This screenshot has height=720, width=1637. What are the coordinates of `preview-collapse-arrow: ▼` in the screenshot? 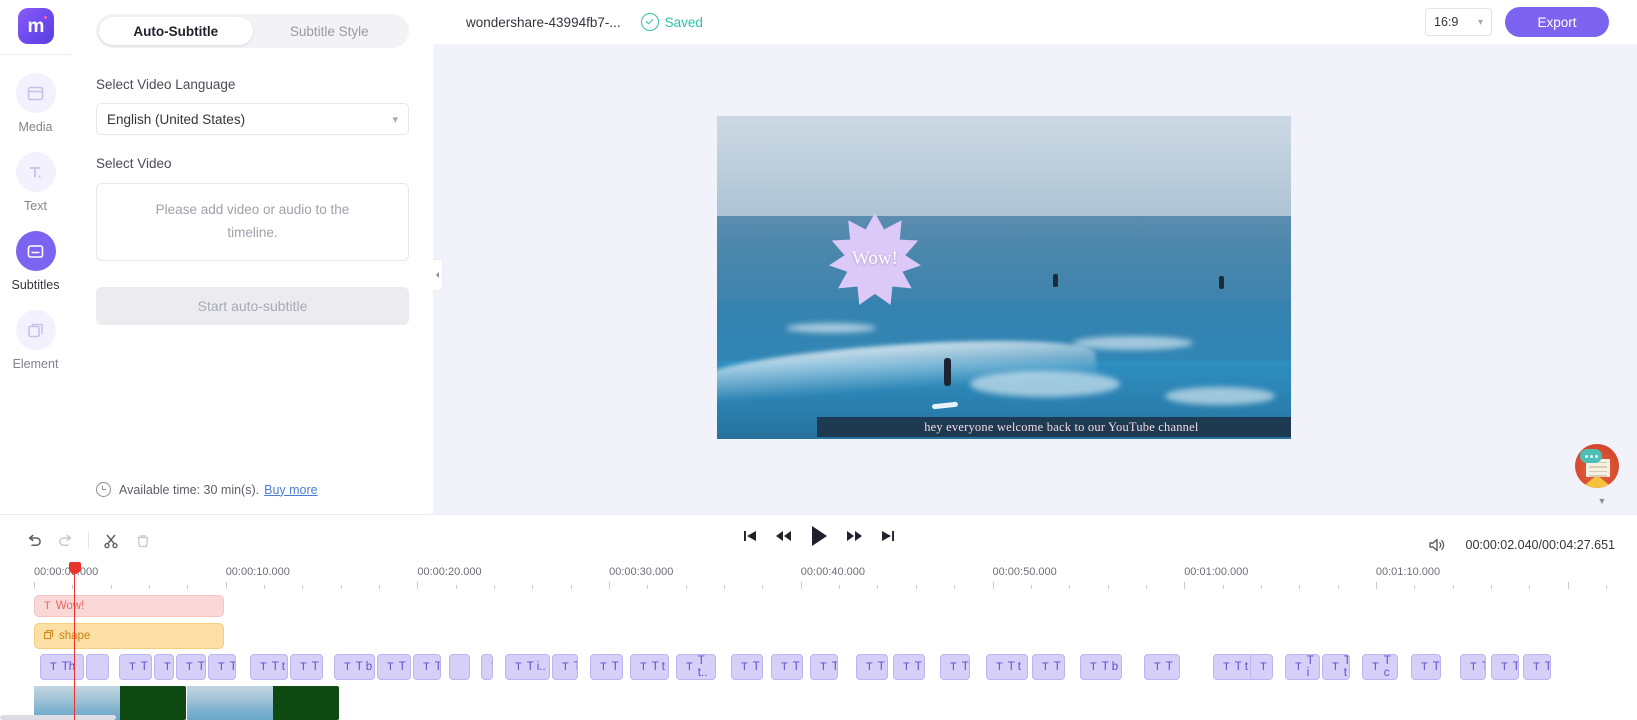 It's located at (1602, 501).